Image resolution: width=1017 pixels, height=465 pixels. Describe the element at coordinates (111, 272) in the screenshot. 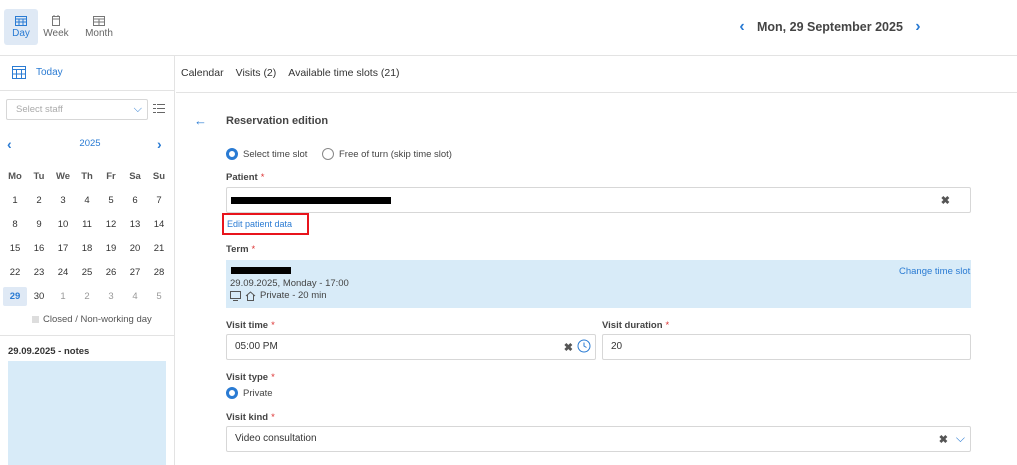

I see `calendar-day: 26` at that location.